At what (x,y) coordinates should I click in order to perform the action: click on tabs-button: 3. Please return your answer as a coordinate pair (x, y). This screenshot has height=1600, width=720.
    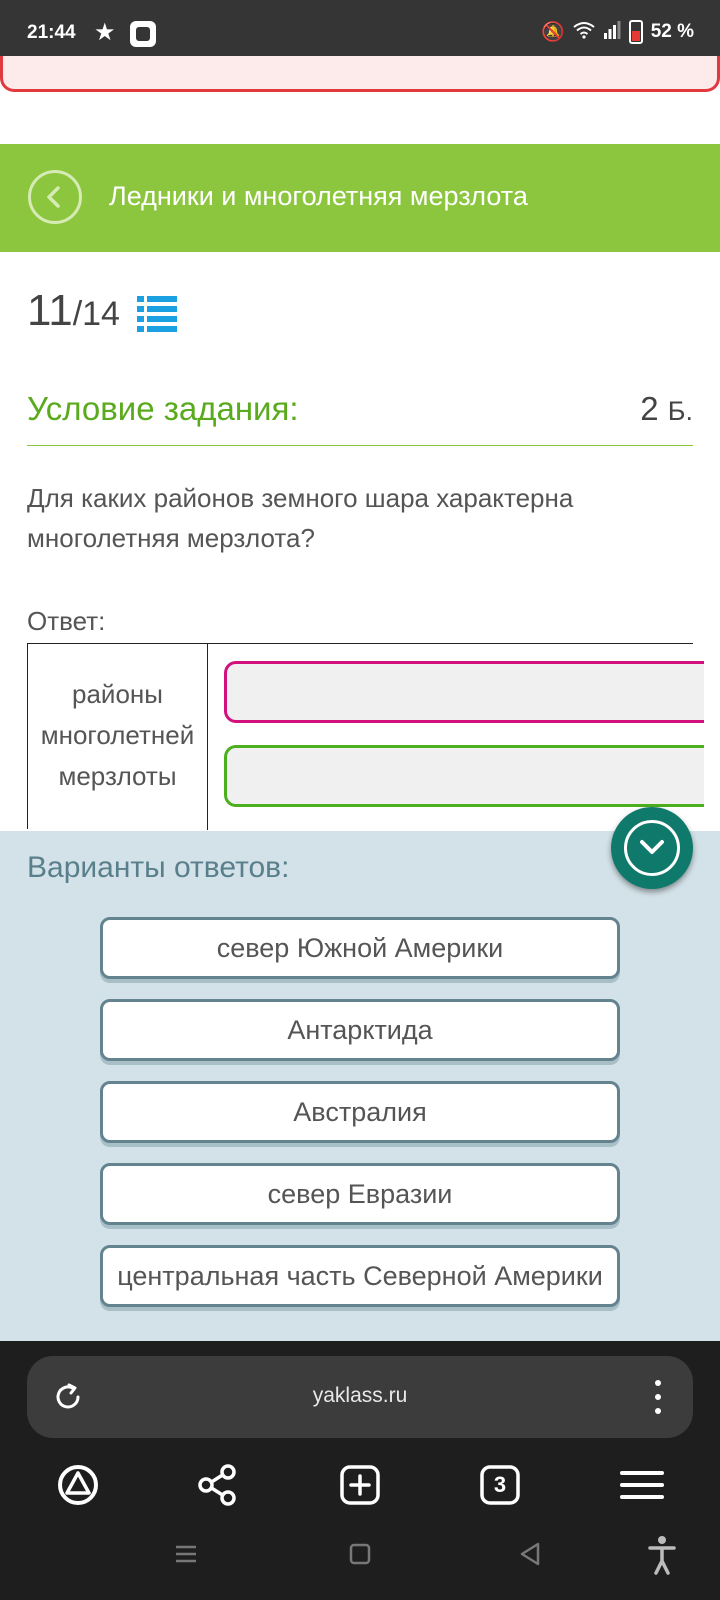
    Looking at the image, I should click on (500, 1485).